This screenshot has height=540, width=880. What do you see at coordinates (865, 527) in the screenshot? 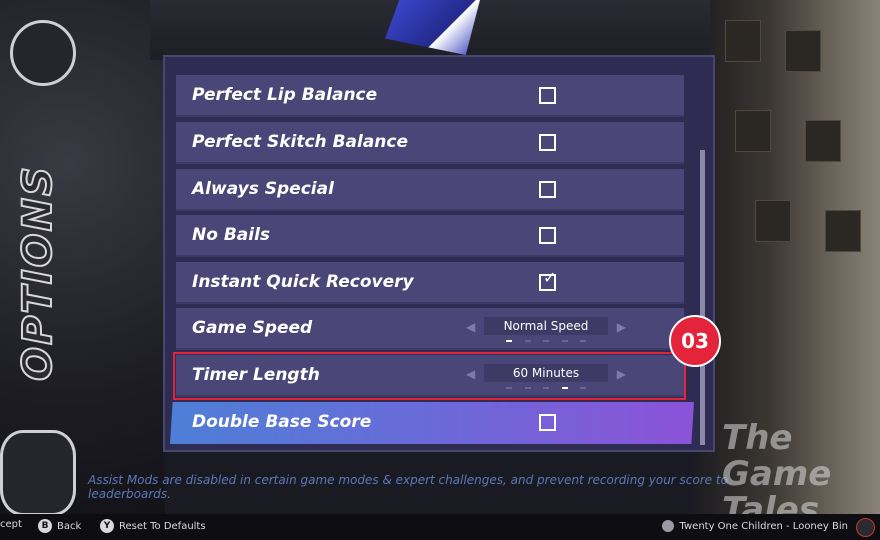
I see `playstation-icon` at bounding box center [865, 527].